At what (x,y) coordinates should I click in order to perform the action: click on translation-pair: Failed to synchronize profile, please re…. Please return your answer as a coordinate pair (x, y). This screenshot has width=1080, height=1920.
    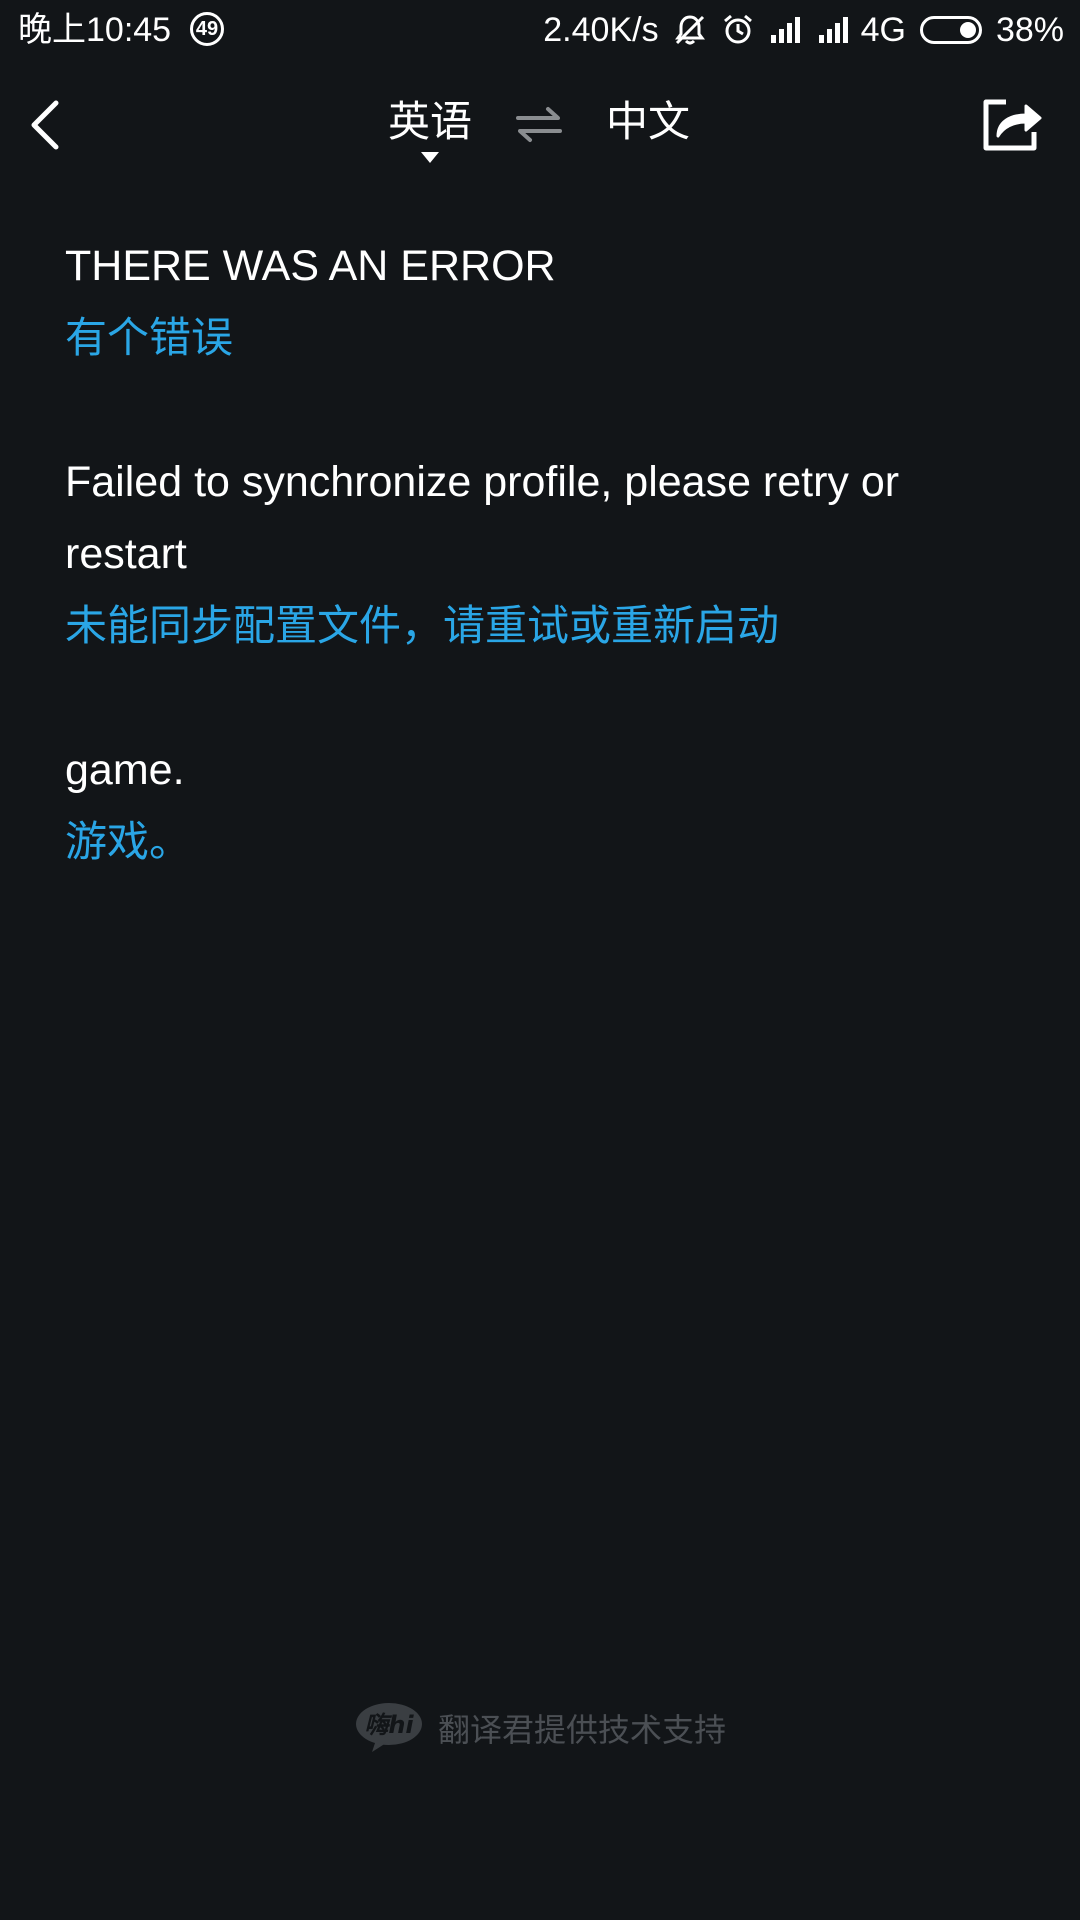
    Looking at the image, I should click on (540, 554).